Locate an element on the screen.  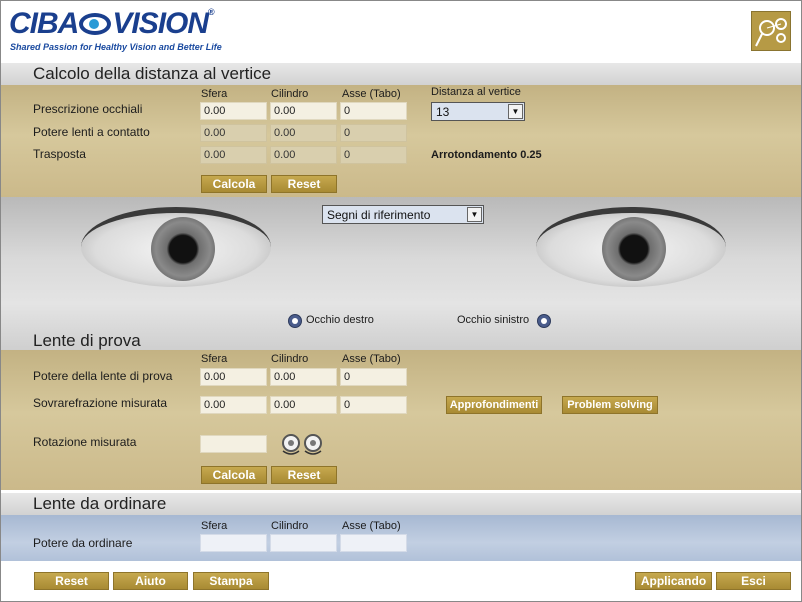
section-title-trial: Lente di prova is located at coordinates (87, 340).